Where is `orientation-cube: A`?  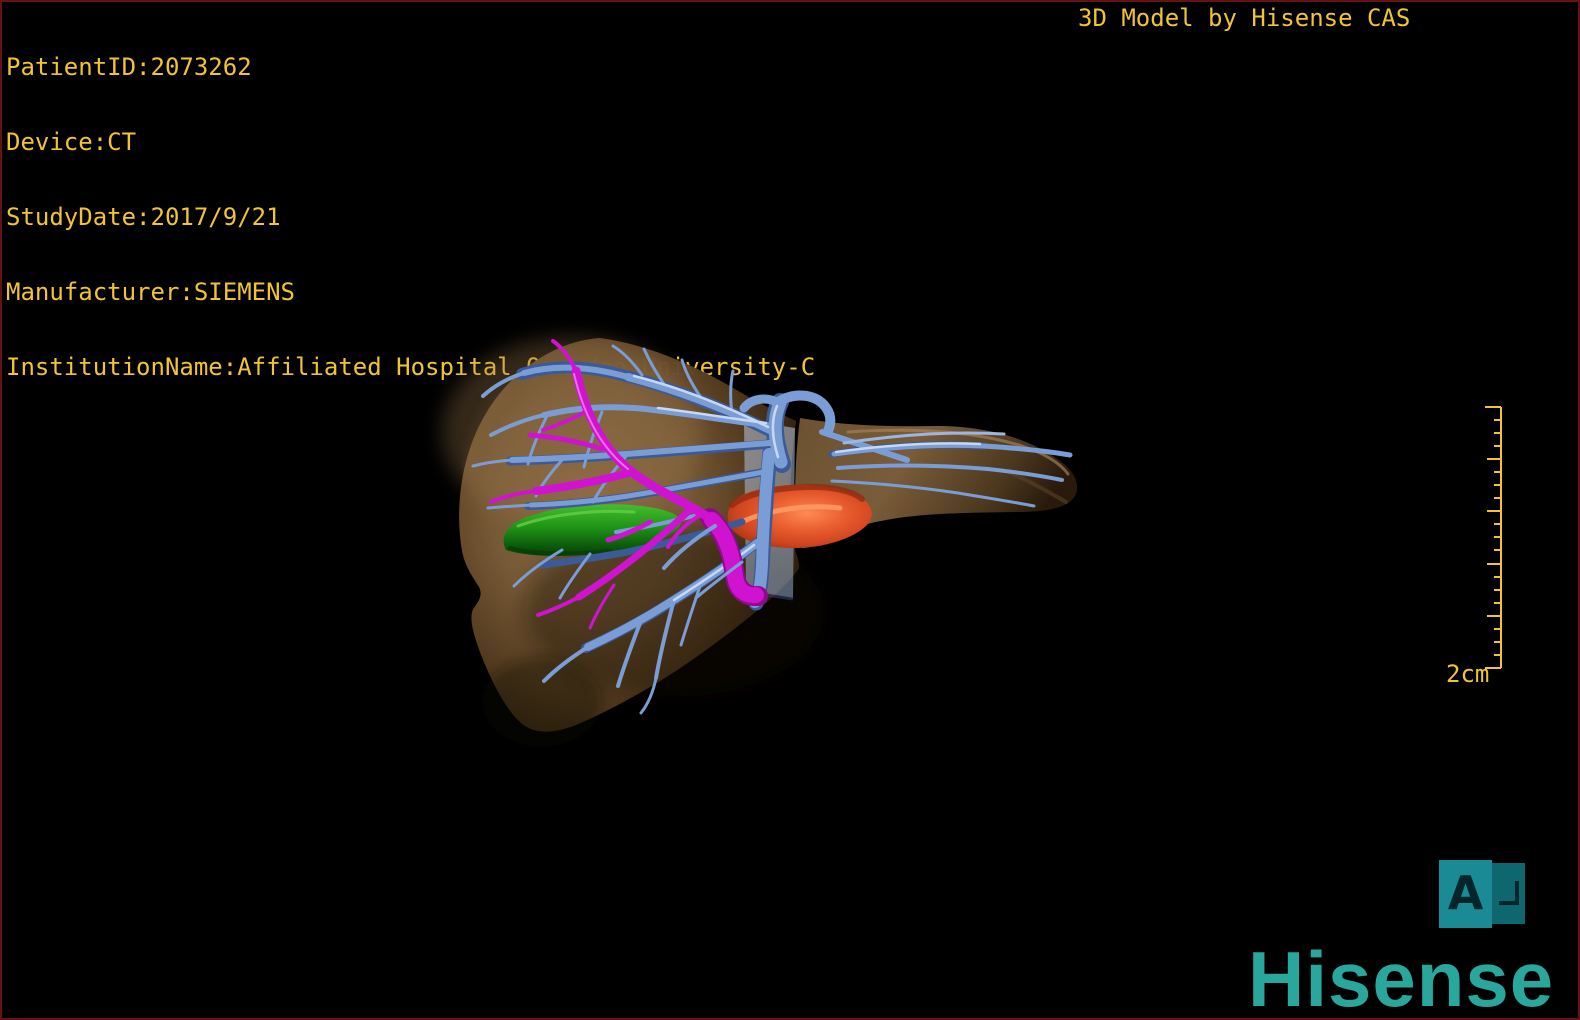
orientation-cube: A is located at coordinates (1482, 894).